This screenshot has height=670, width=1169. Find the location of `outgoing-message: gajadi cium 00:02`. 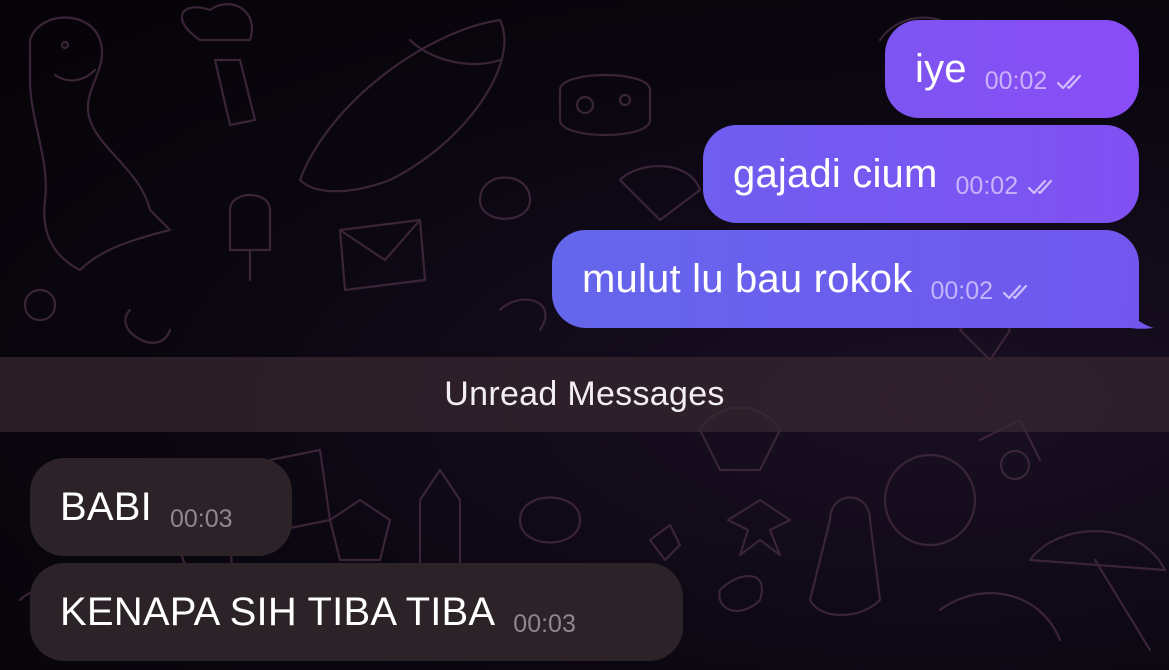

outgoing-message: gajadi cium 00:02 is located at coordinates (921, 174).